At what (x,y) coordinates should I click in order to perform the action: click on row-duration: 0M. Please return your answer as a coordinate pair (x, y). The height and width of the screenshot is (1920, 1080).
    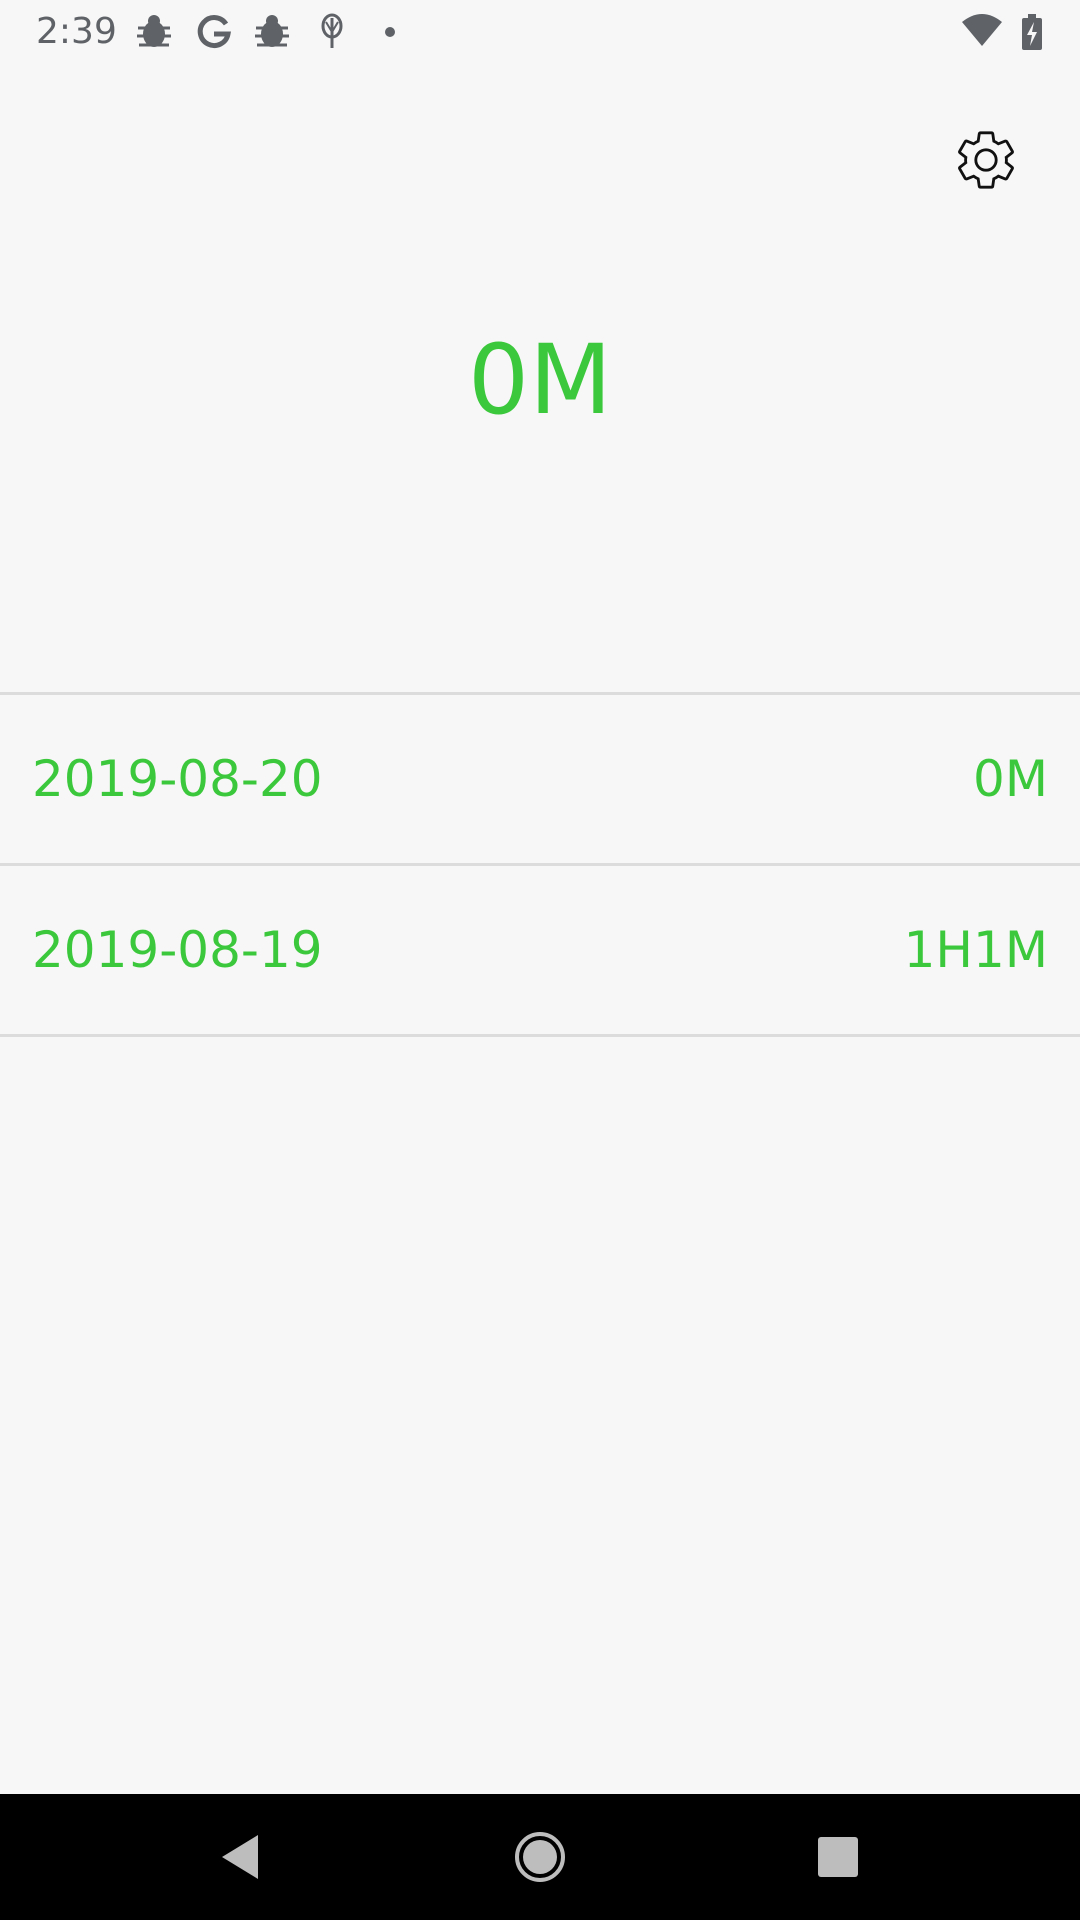
    Looking at the image, I should click on (1010, 779).